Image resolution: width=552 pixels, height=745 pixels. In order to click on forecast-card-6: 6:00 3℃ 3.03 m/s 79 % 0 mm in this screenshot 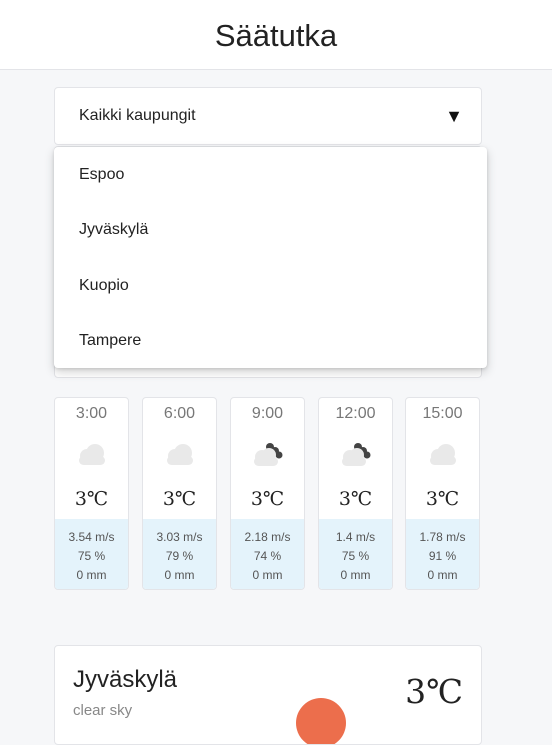, I will do `click(179, 493)`.